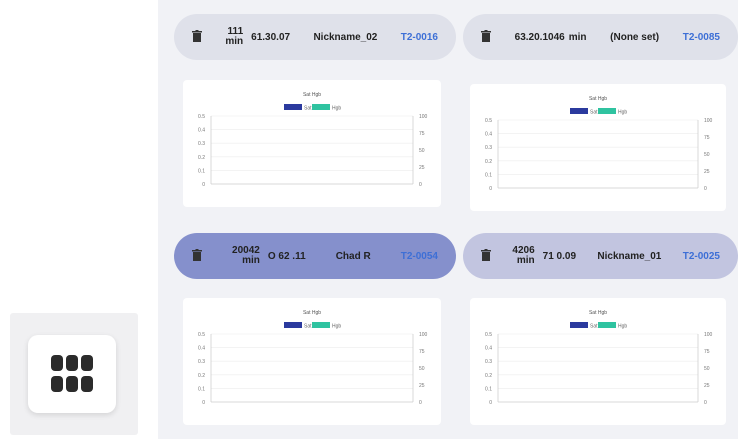 The width and height of the screenshot is (738, 439). What do you see at coordinates (559, 256) in the screenshot?
I see `device-time-extra: 71 0.09` at bounding box center [559, 256].